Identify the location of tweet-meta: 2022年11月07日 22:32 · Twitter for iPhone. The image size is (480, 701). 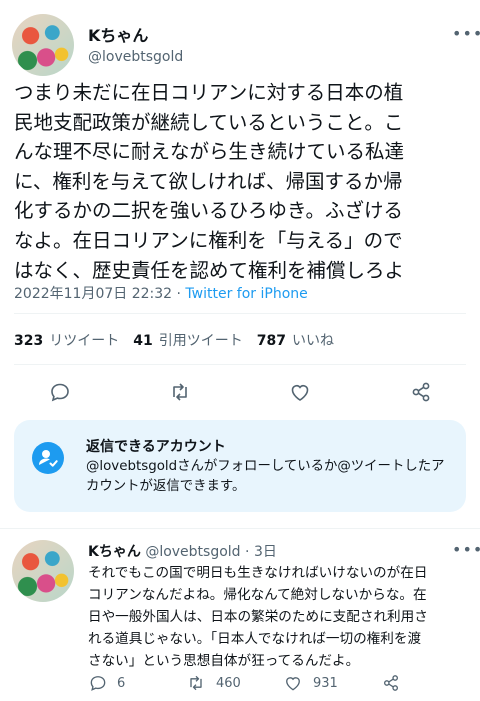
(161, 293).